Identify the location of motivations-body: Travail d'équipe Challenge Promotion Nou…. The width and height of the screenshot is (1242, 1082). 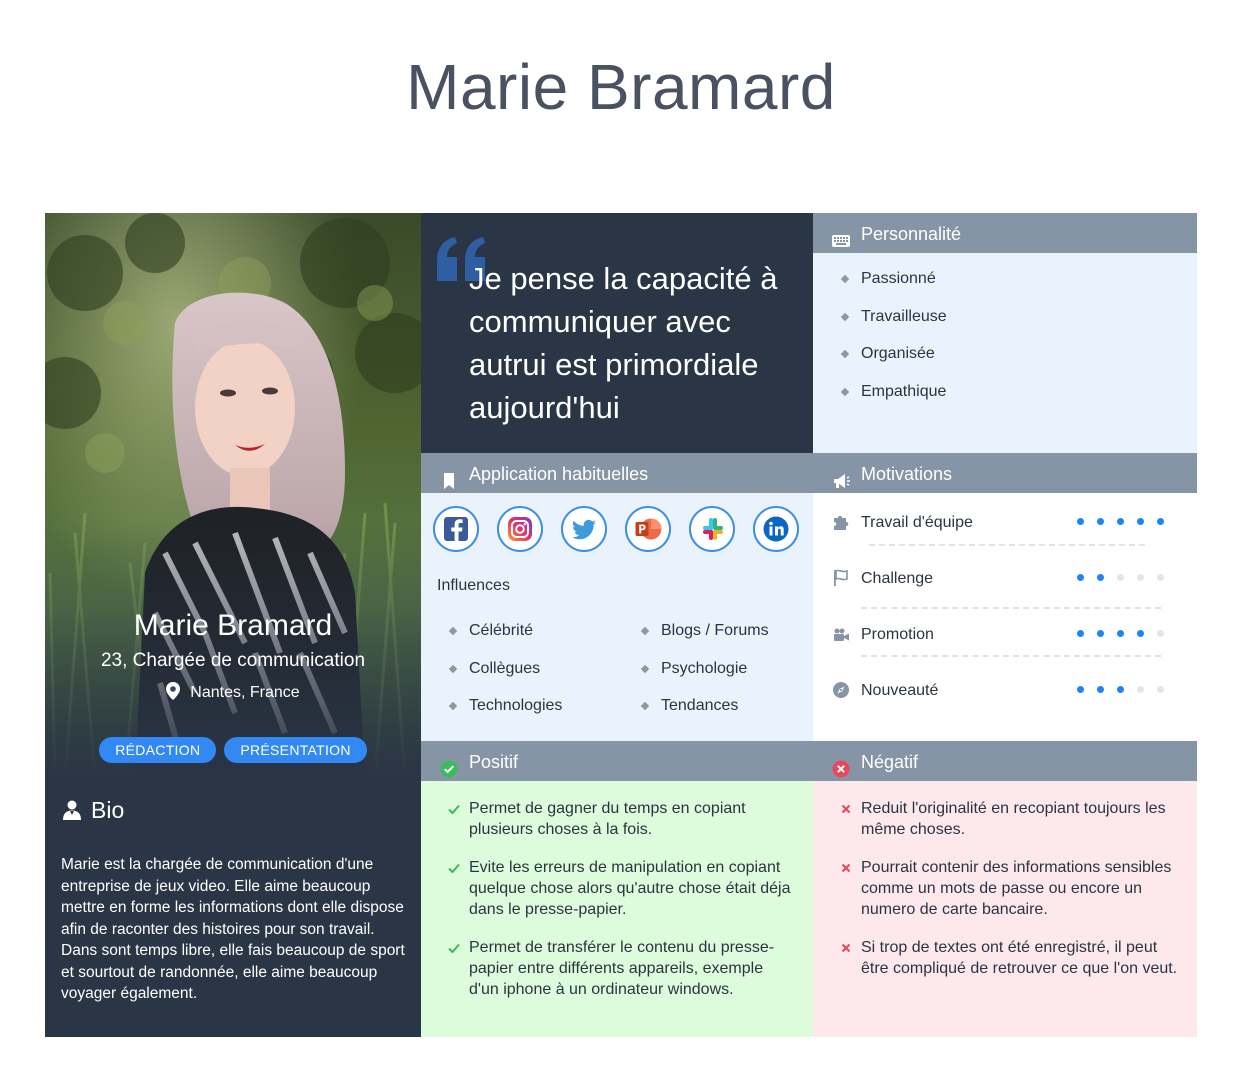
(1005, 617).